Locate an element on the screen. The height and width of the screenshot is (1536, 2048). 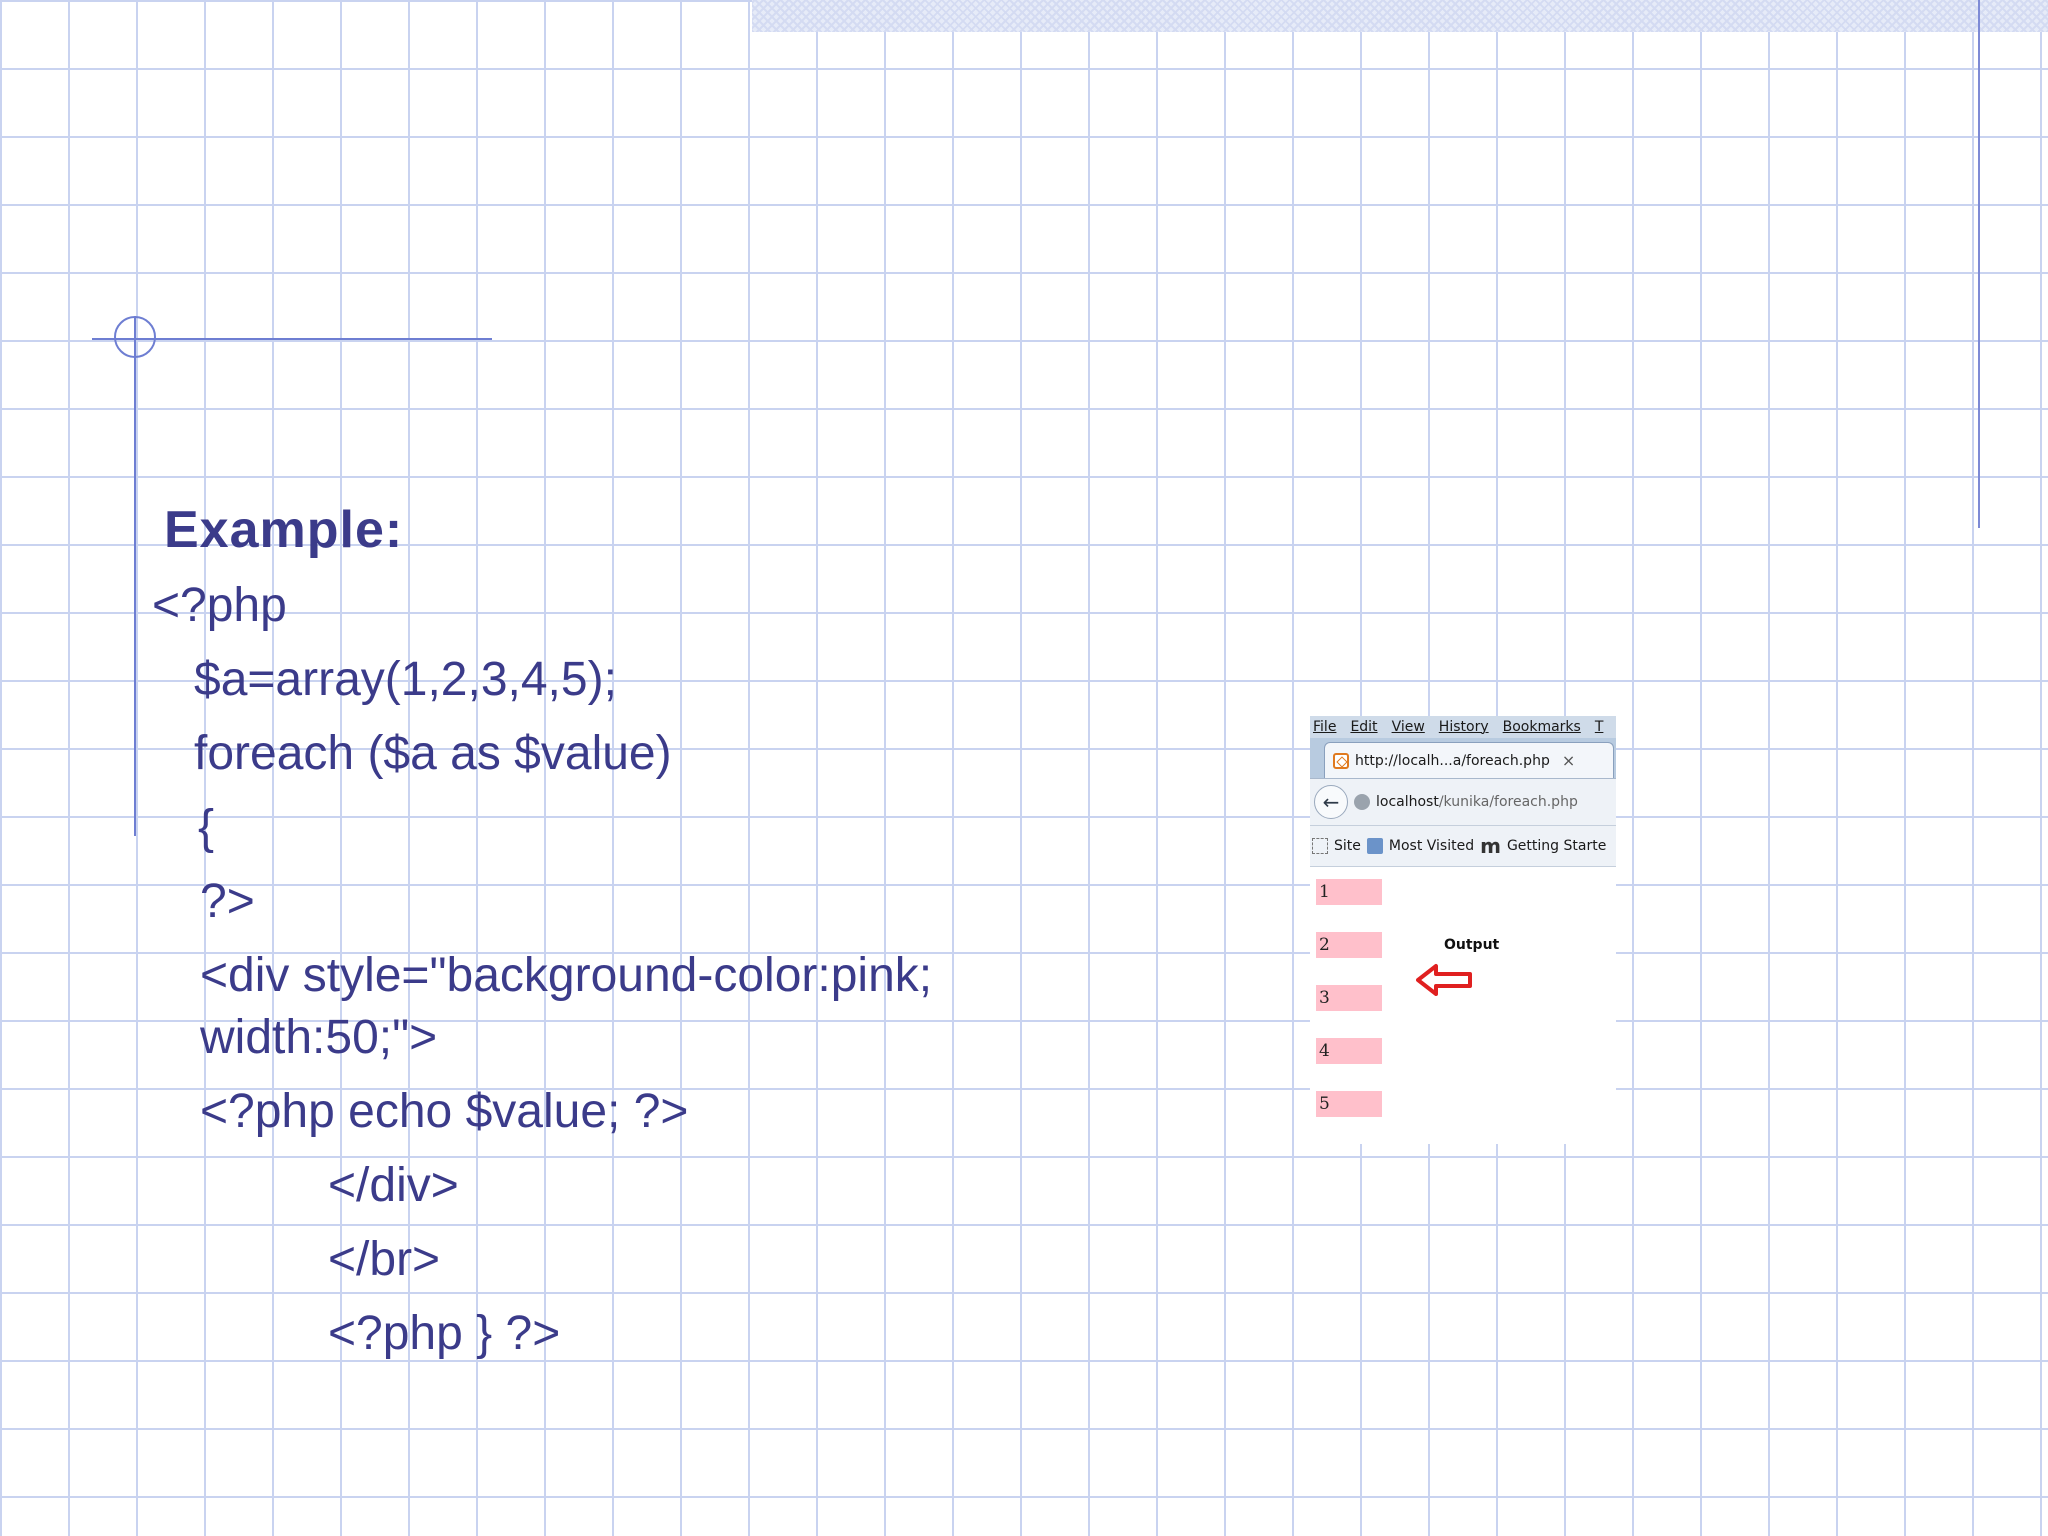
xampp-favicon-icon is located at coordinates (1341, 760).